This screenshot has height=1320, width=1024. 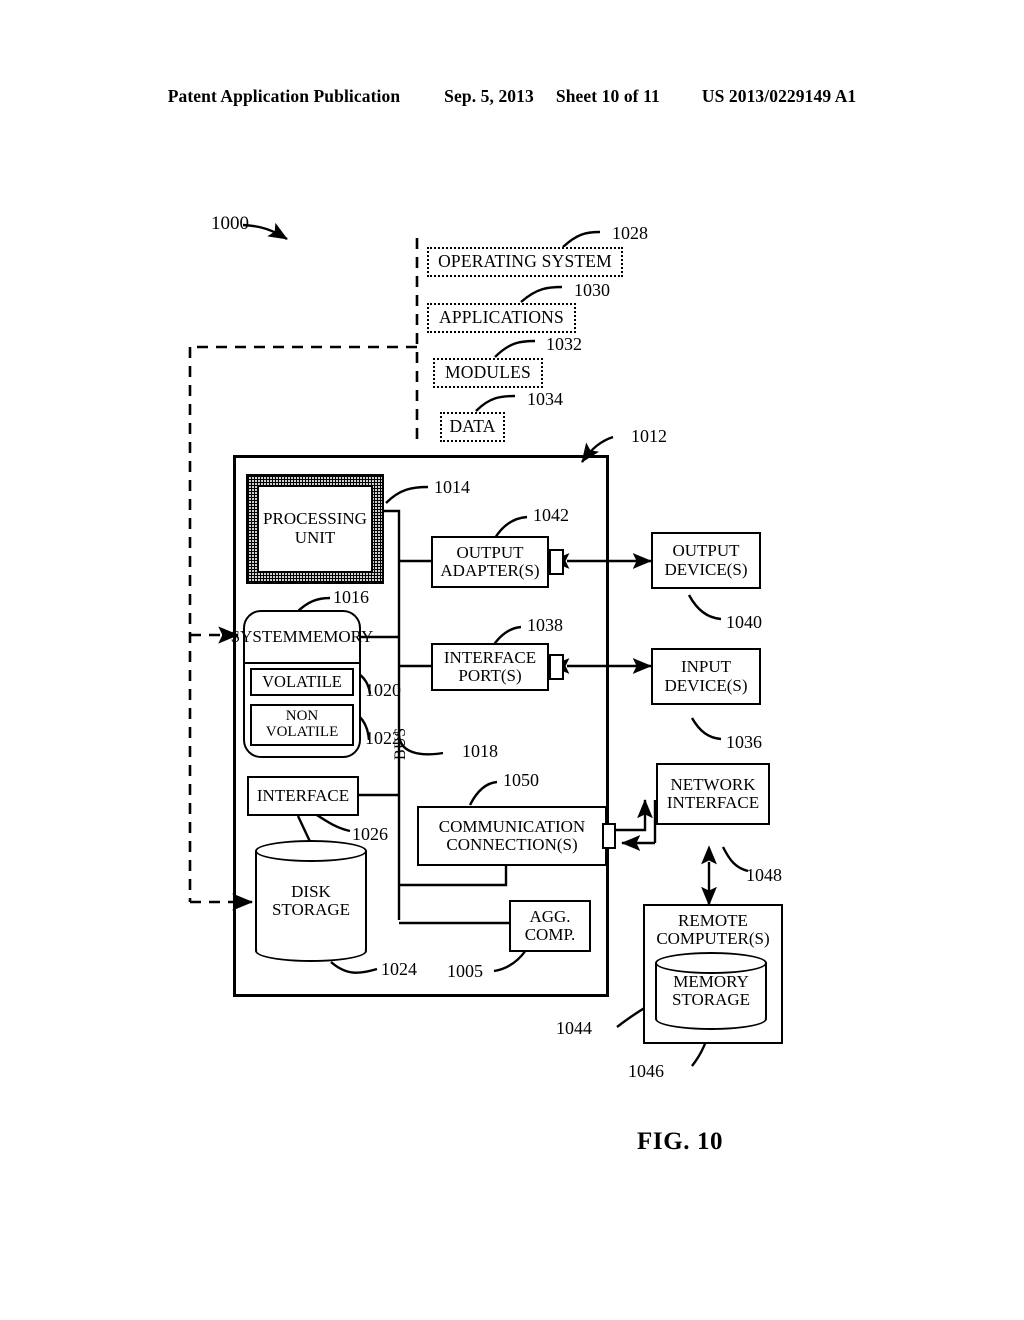 I want to click on data-label: DATA, so click(x=472, y=426).